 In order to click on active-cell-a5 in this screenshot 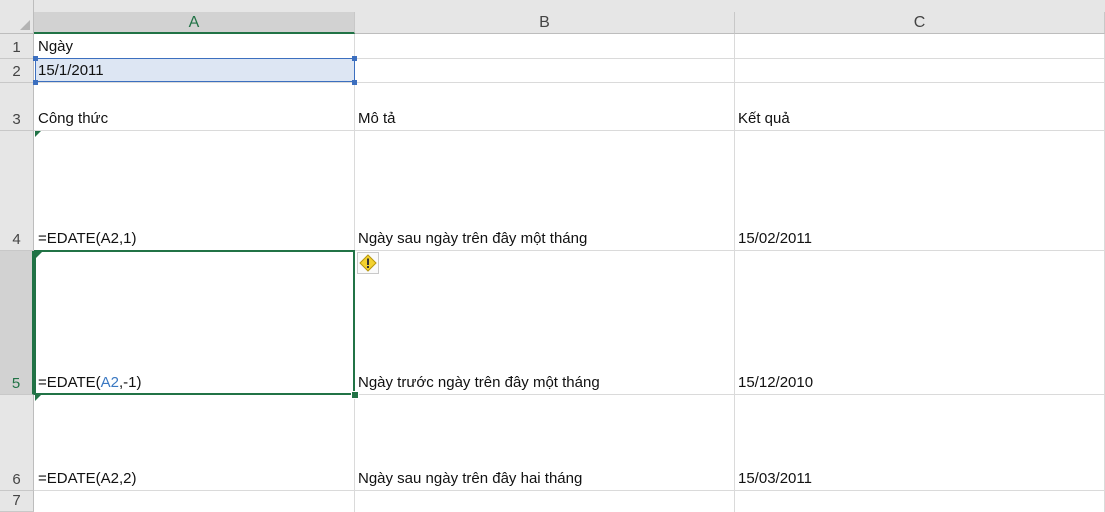, I will do `click(194, 322)`.